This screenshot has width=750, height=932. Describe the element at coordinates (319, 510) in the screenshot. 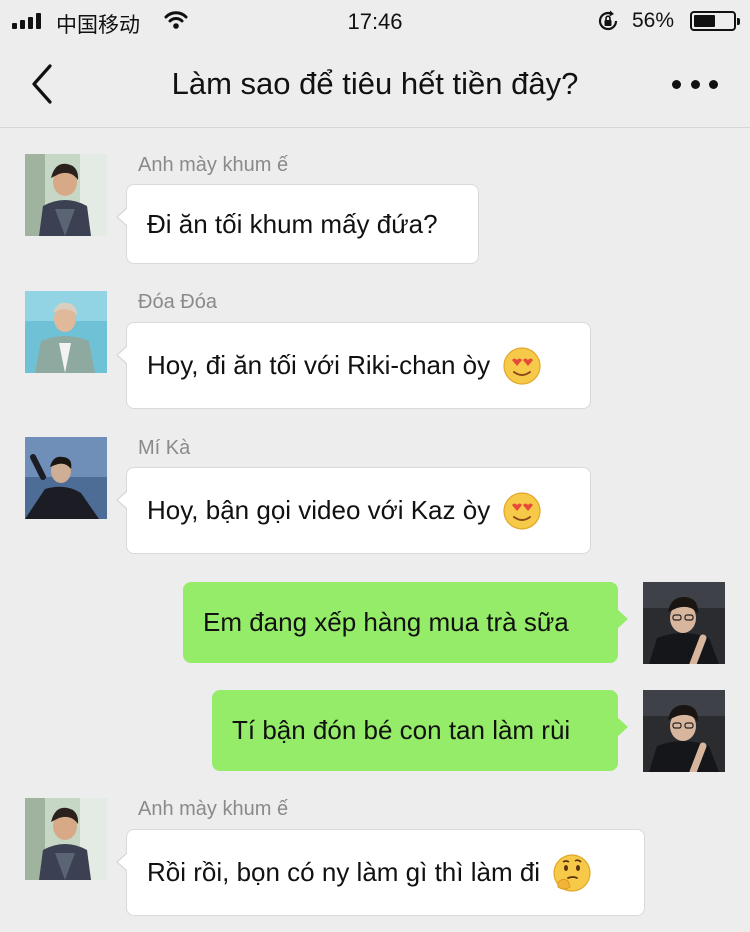

I see `message-text: Hoy, bận gọi video với Kaz òy` at that location.